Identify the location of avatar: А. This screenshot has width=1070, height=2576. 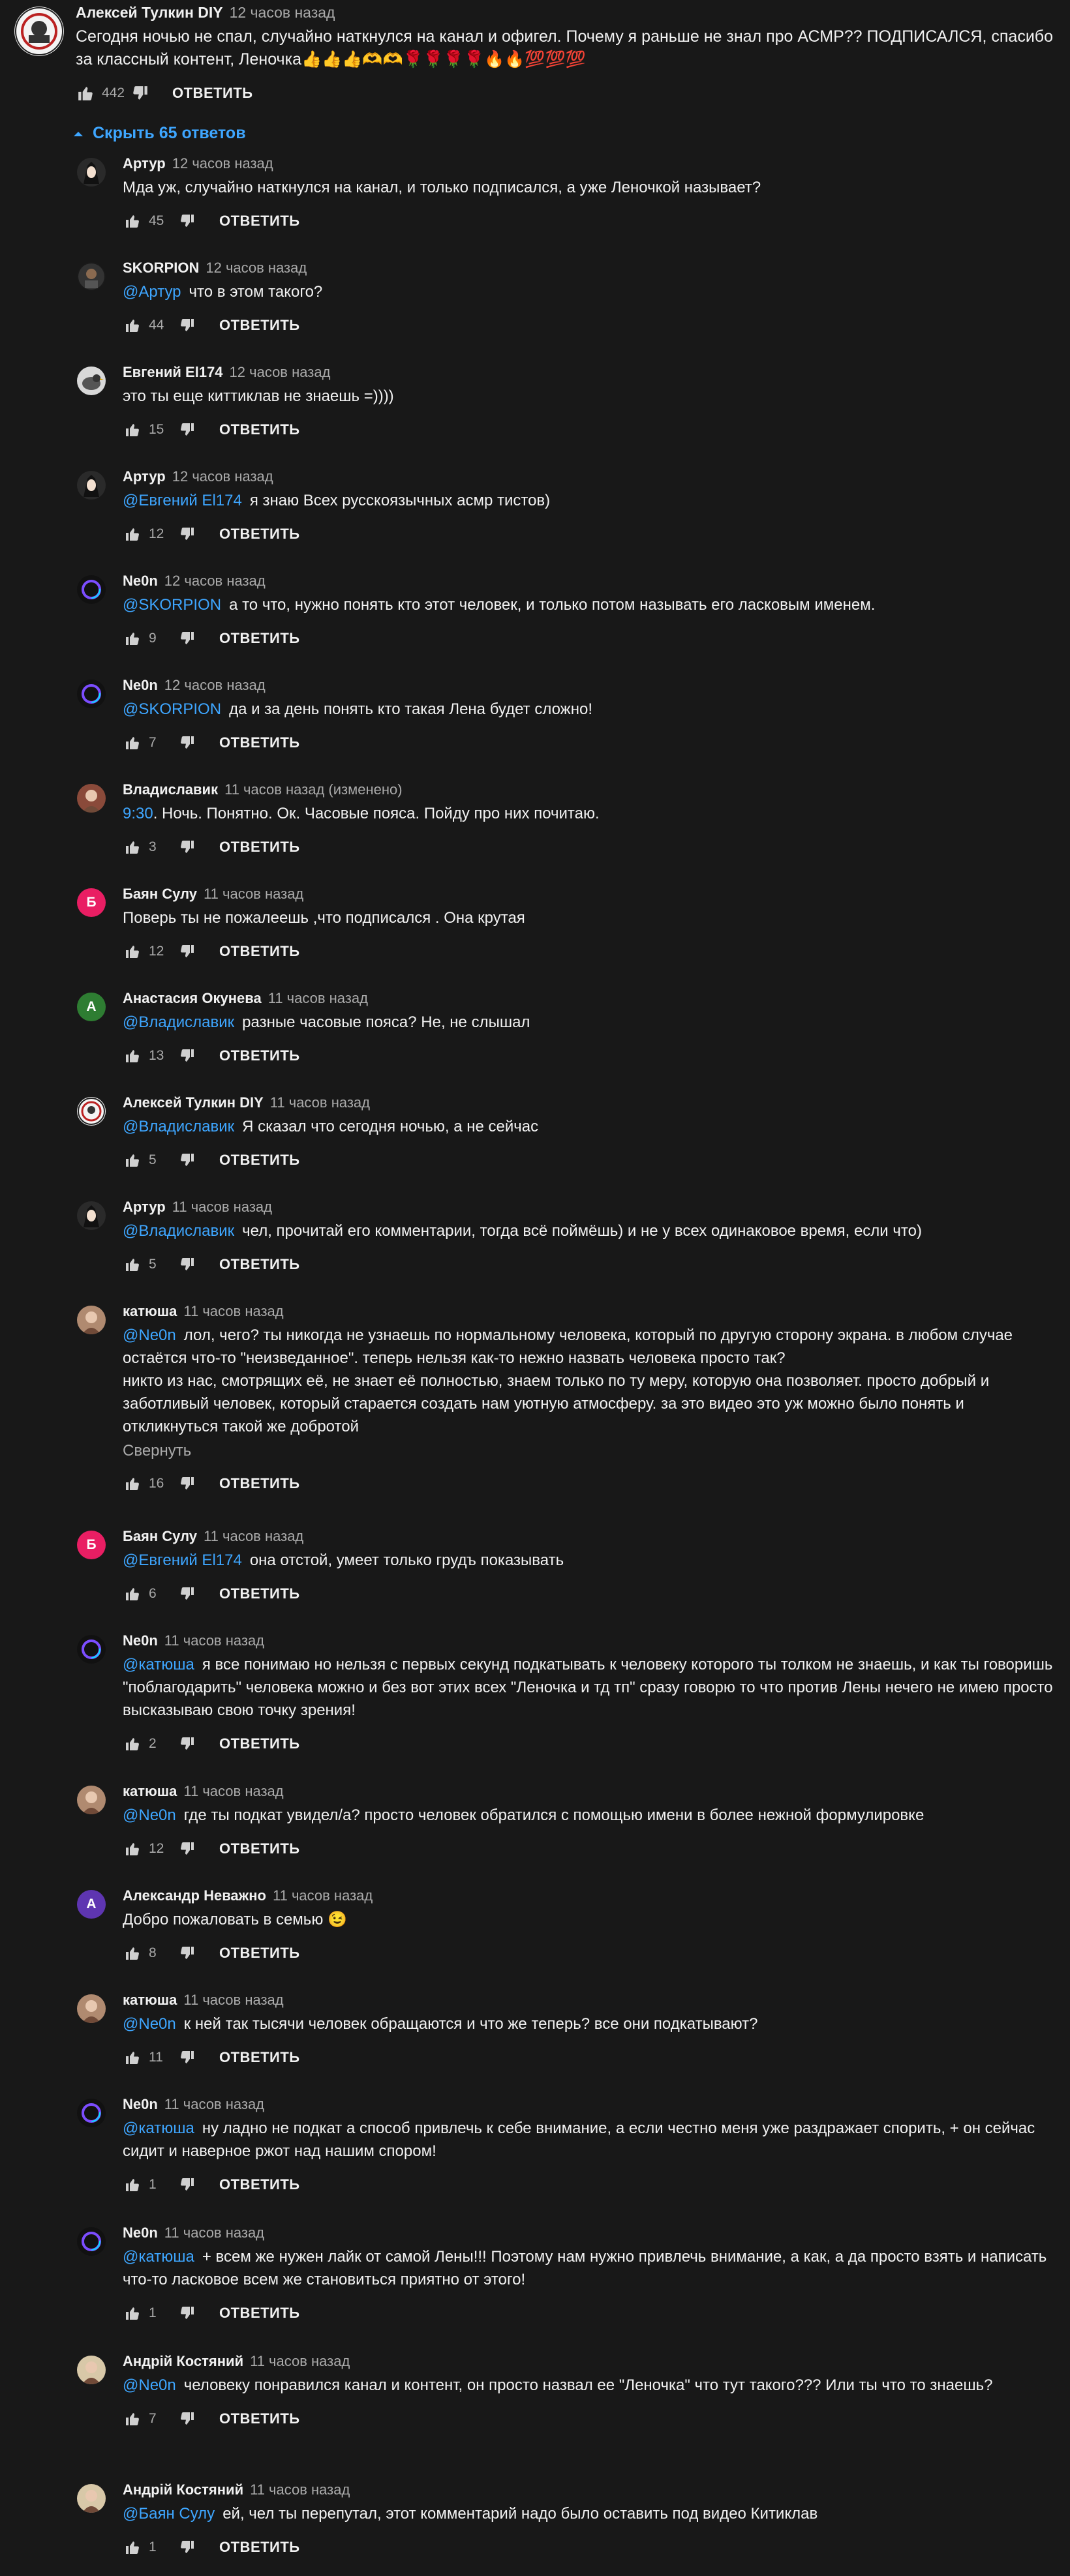
(91, 1904).